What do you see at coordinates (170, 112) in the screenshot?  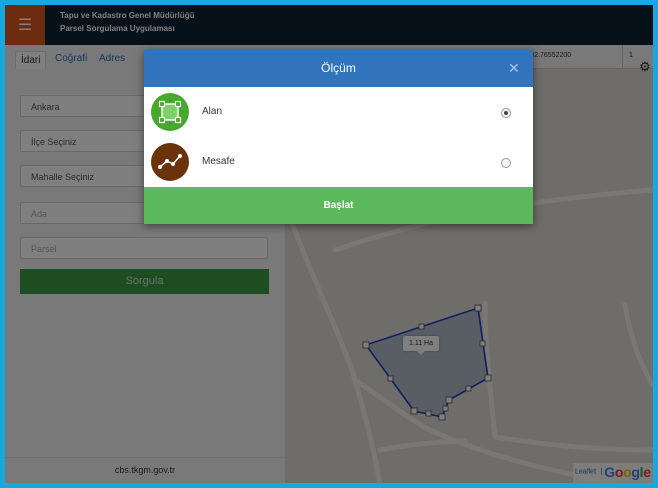 I see `polygon-area-icon` at bounding box center [170, 112].